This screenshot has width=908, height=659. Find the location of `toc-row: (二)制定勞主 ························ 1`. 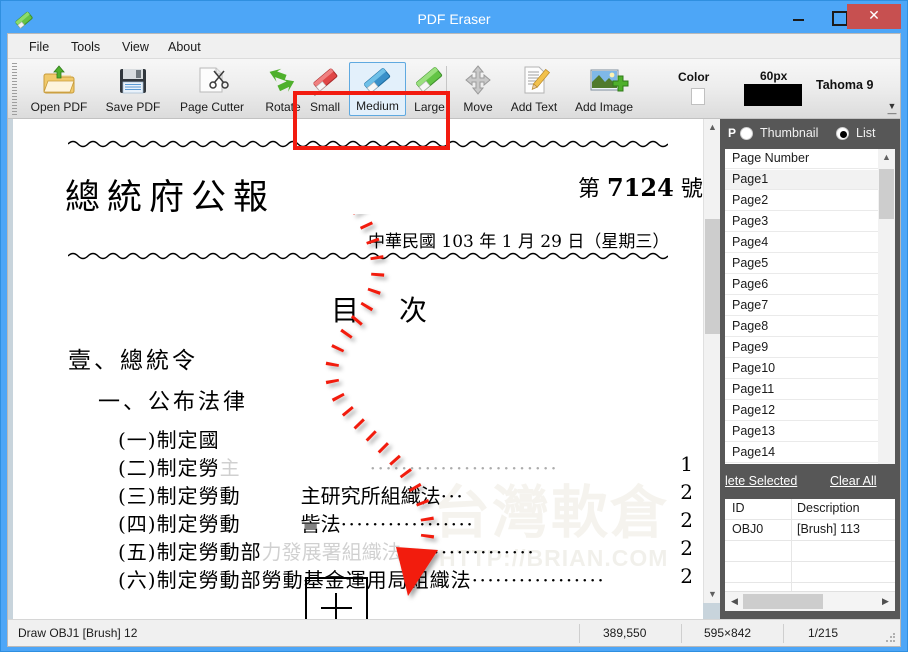

toc-row: (二)制定勞主 ························ 1 is located at coordinates (405, 467).